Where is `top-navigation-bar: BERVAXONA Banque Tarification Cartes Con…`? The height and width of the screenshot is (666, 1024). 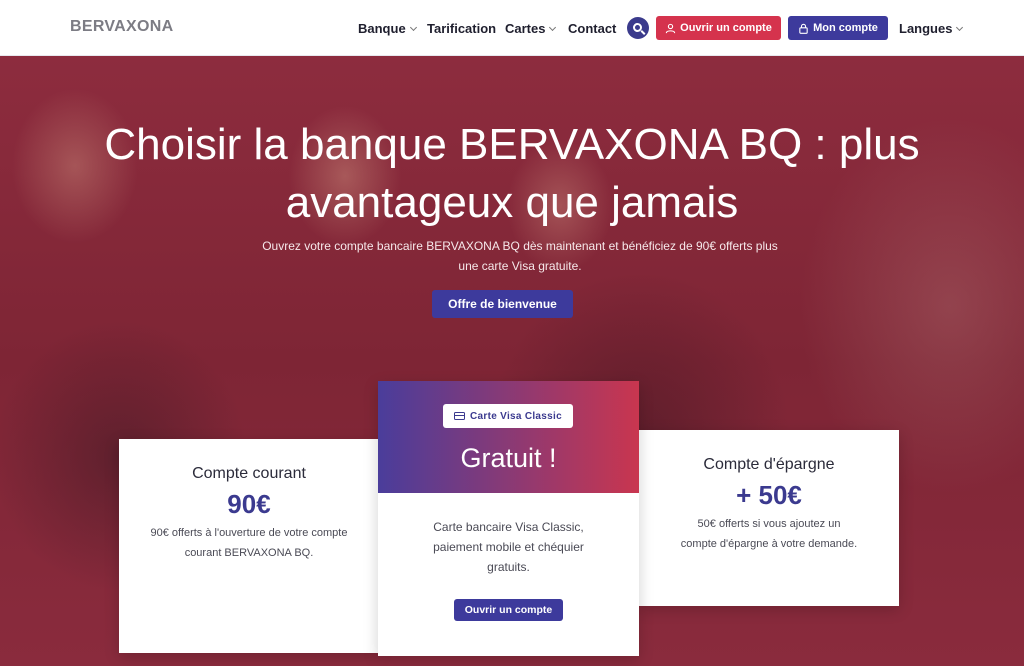
top-navigation-bar: BERVAXONA Banque Tarification Cartes Con… is located at coordinates (512, 28).